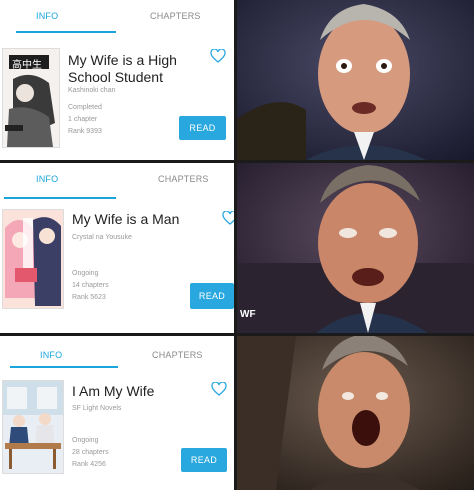 Image resolution: width=474 pixels, height=490 pixels. I want to click on chapter-count: 1 chapter, so click(83, 119).